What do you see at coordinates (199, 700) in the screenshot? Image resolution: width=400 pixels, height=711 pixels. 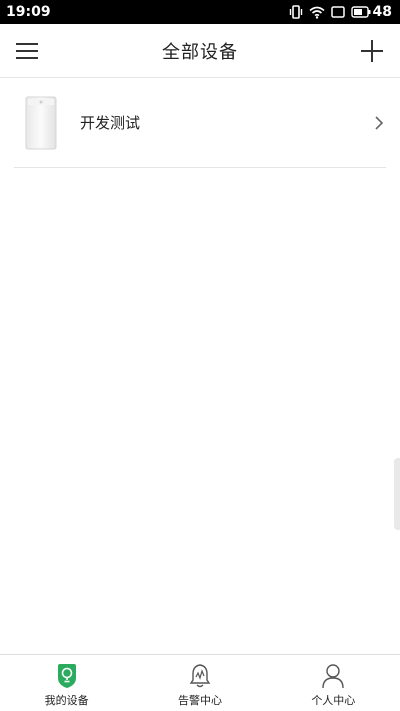 I see `tab-label: 告警中心` at bounding box center [199, 700].